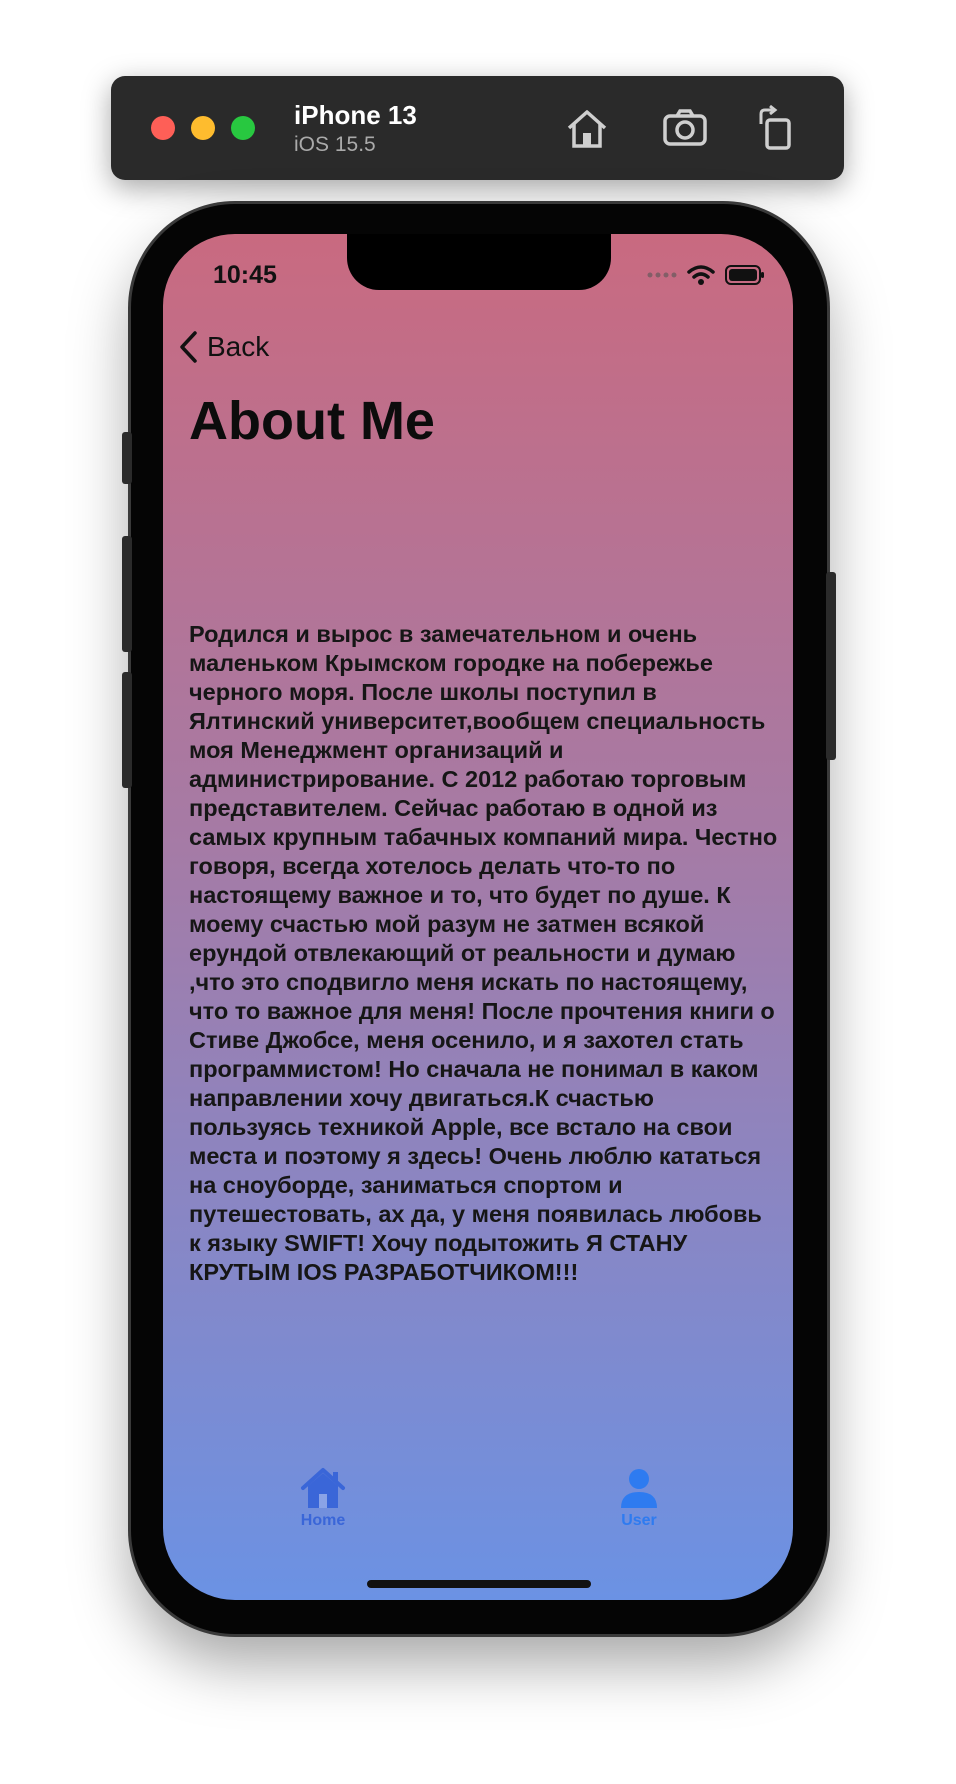 The width and height of the screenshot is (956, 1784). Describe the element at coordinates (243, 128) in the screenshot. I see `zoom-window-button` at that location.